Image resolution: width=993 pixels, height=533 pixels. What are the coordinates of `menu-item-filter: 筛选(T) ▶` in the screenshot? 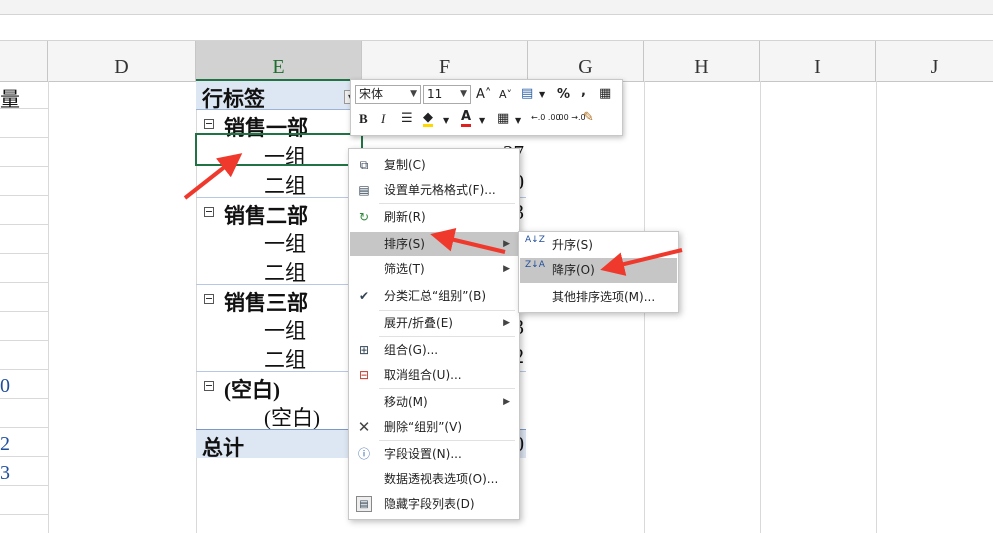 It's located at (434, 269).